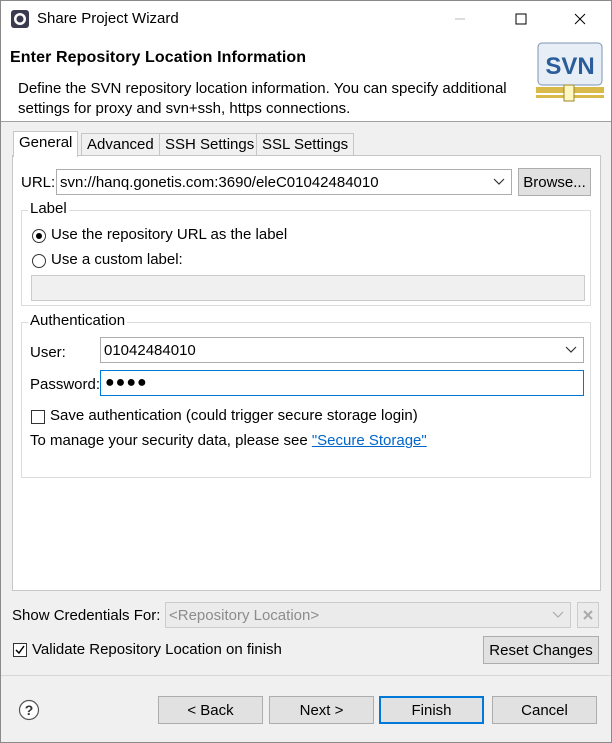  What do you see at coordinates (86, 615) in the screenshot?
I see `show-credentials-label: Show Credentials For:` at bounding box center [86, 615].